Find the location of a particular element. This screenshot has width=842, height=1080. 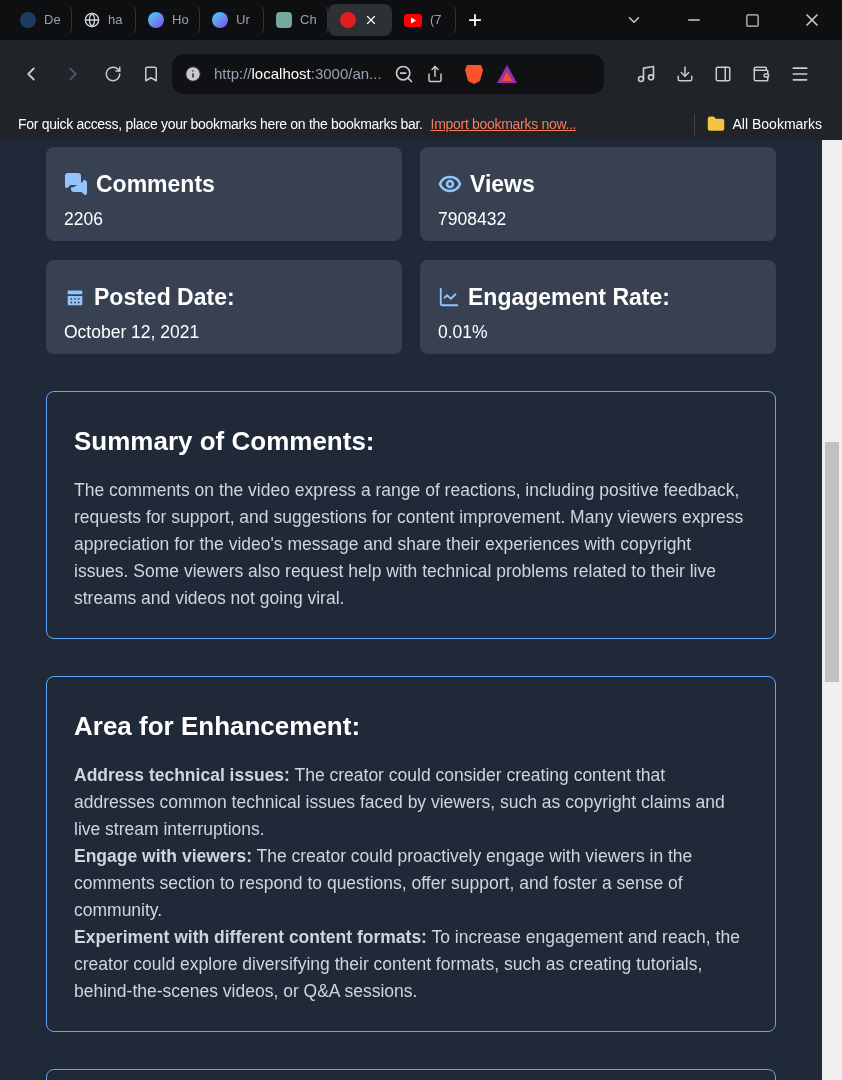

browser-tab: Ho is located at coordinates (168, 20).